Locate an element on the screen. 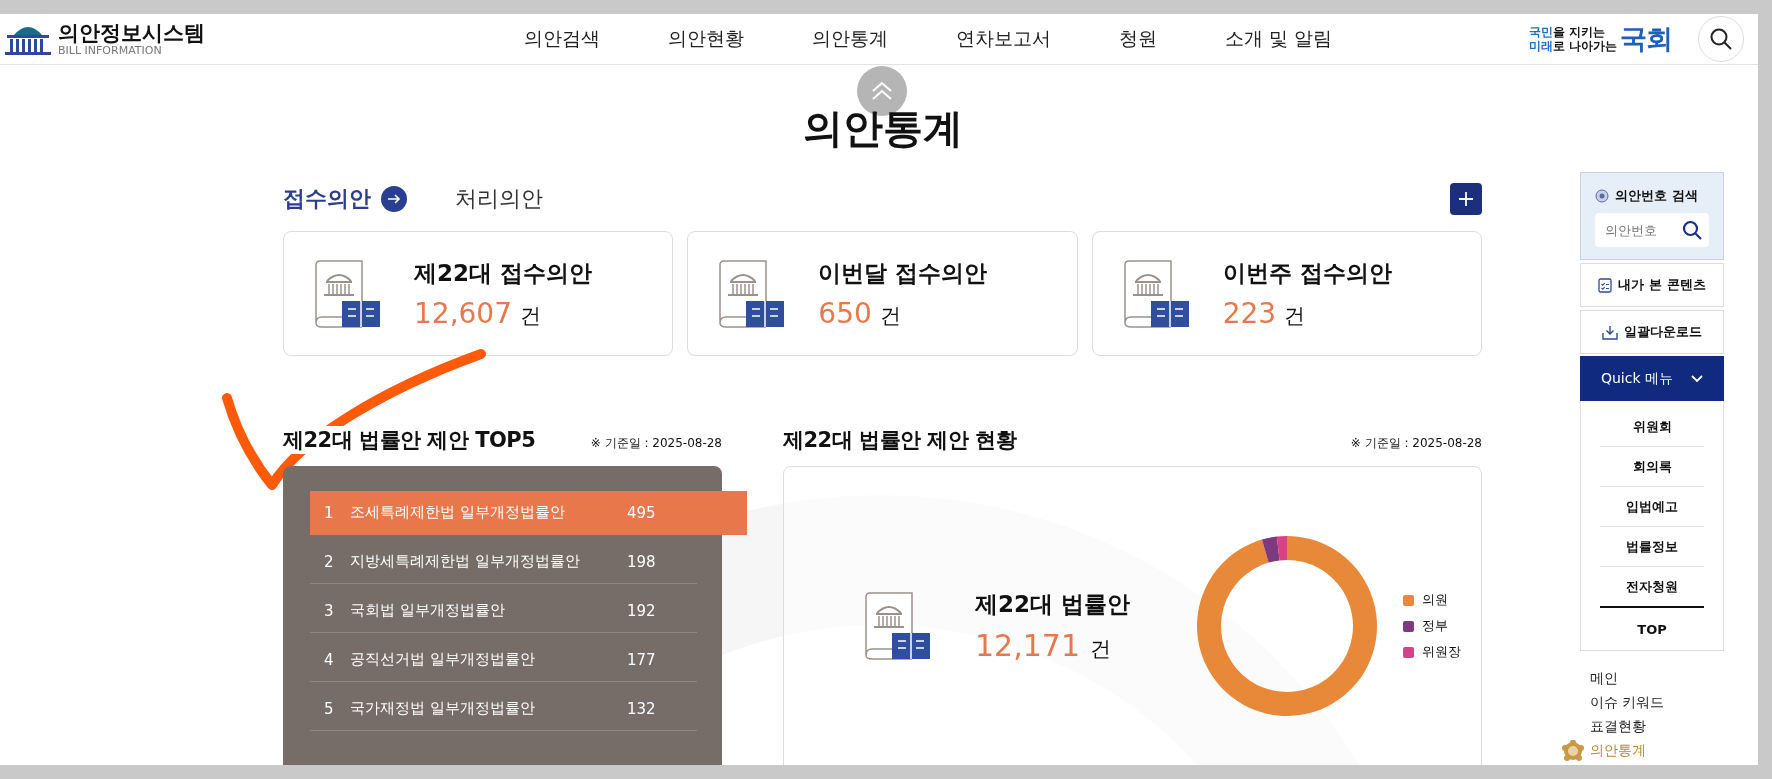 The width and height of the screenshot is (1772, 779). bill-count: 198 is located at coordinates (642, 561).